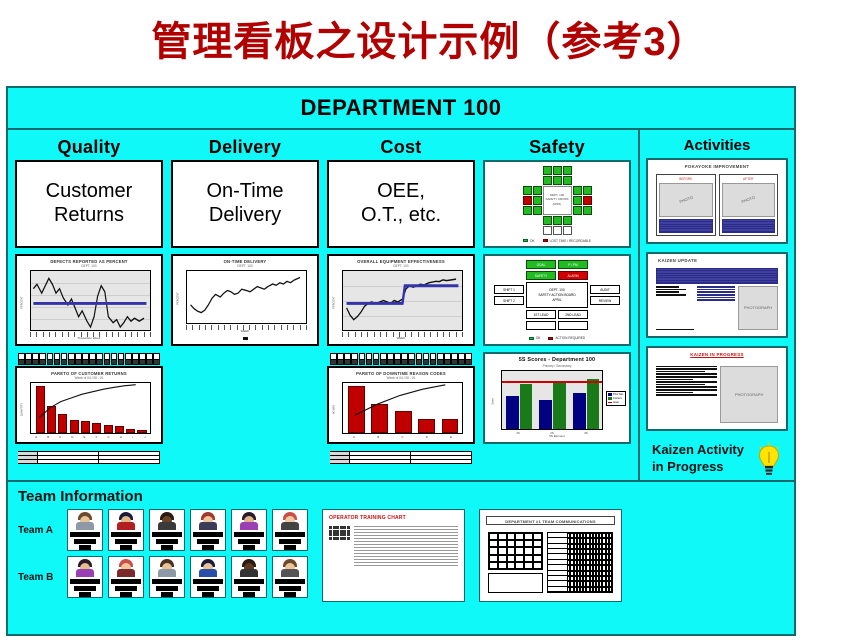  I want to click on pokayoke-after-label: AFTER, so click(748, 179).